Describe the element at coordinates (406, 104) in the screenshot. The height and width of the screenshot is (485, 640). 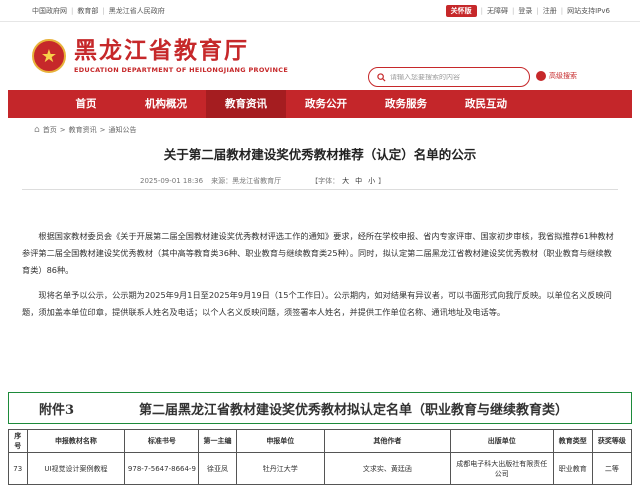
I see `nav-services: 政务服务` at that location.